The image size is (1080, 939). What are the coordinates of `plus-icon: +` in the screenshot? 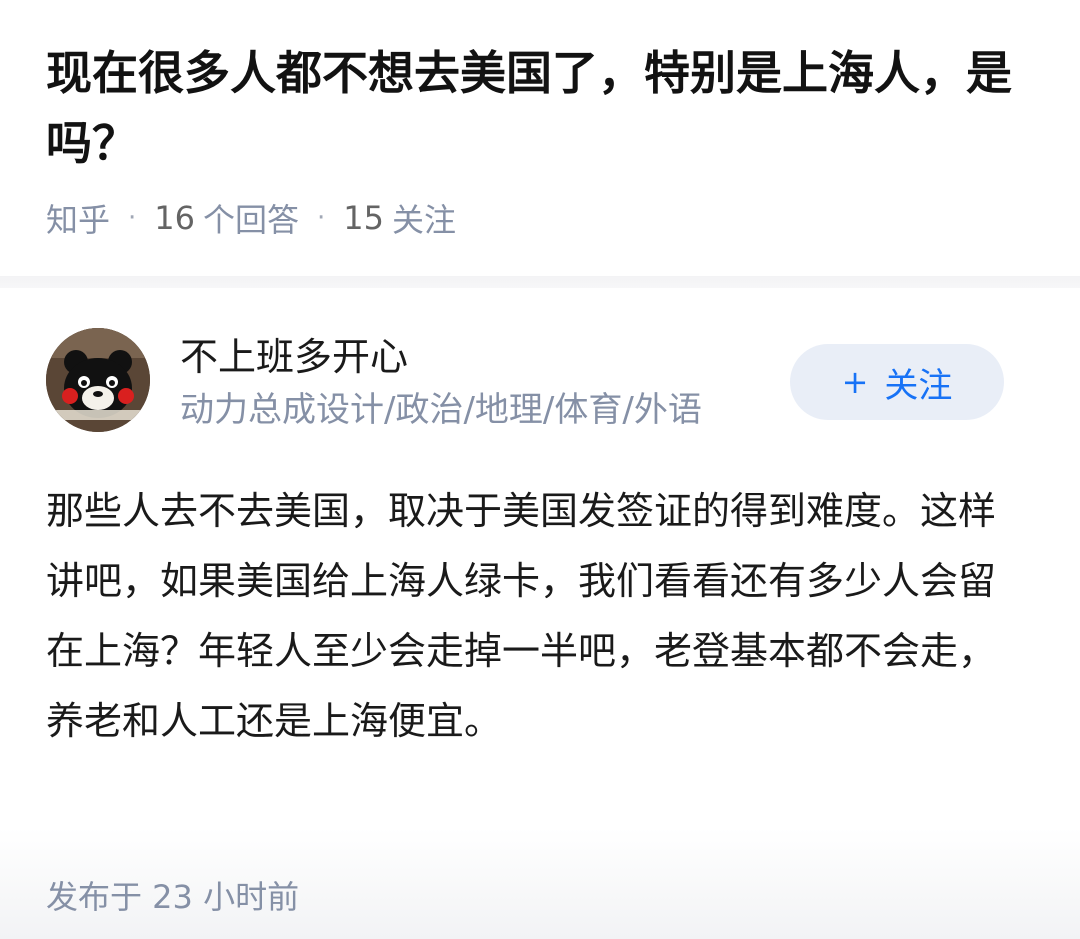 It's located at (855, 382).